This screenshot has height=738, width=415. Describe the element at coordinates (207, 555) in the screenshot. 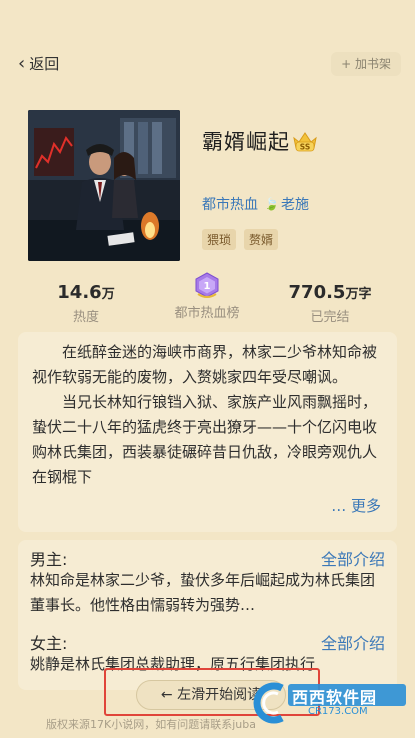

I see `male-lead-header: 男主: 全部介绍` at that location.